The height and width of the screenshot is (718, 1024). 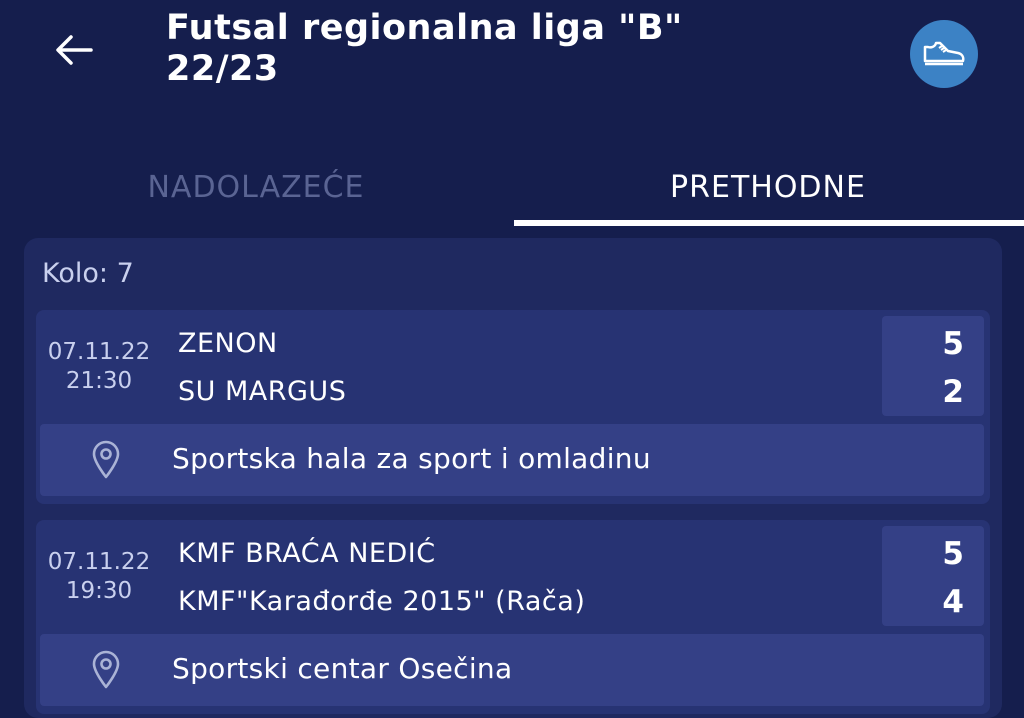 I want to click on active-tab-indicator, so click(x=769, y=223).